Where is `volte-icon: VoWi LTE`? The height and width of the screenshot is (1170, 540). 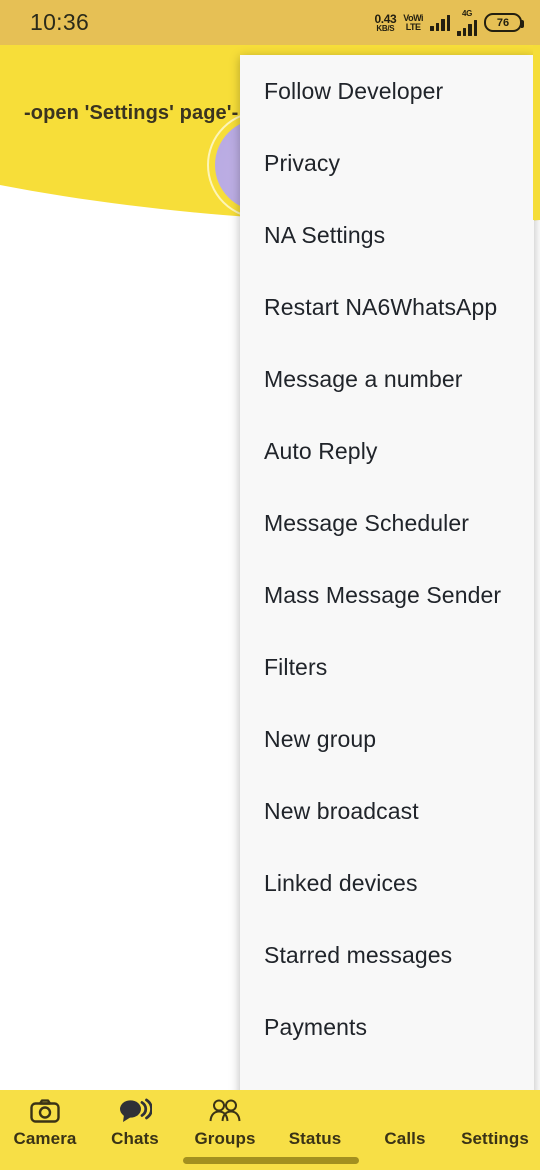 volte-icon: VoWi LTE is located at coordinates (413, 22).